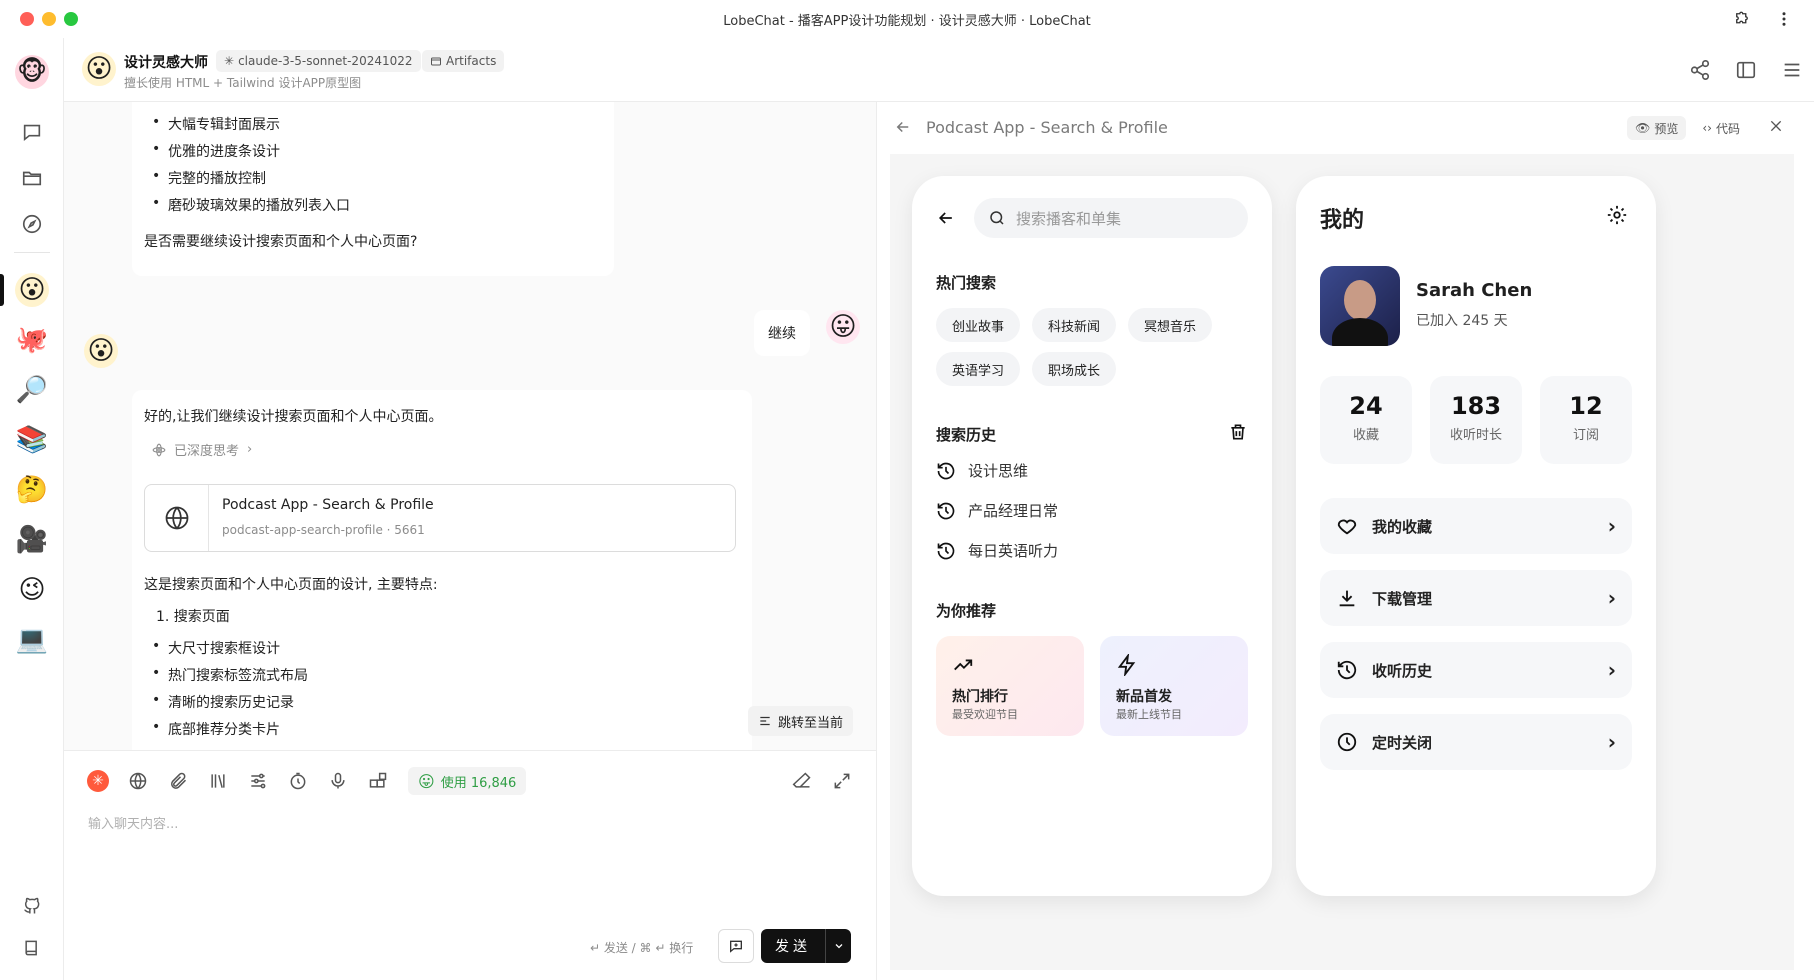 The image size is (1814, 980). Describe the element at coordinates (1366, 420) in the screenshot. I see `stat-favorites: 24 收藏` at that location.